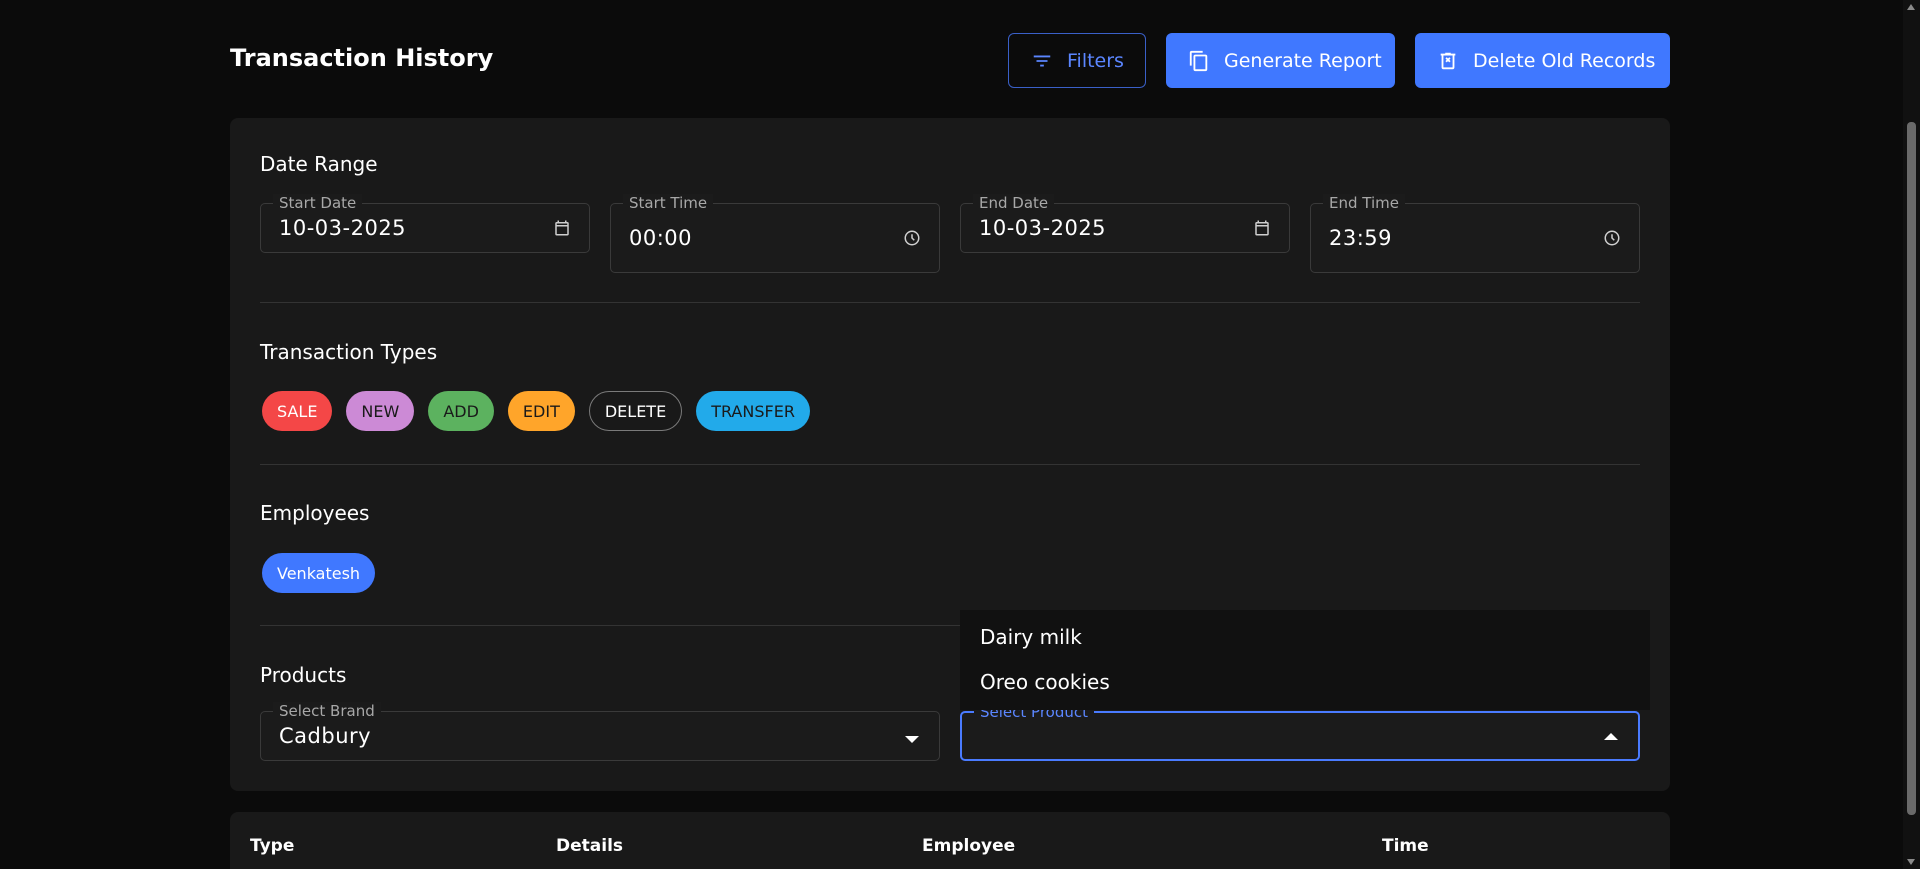 The height and width of the screenshot is (869, 1920). What do you see at coordinates (600, 731) in the screenshot?
I see `brand-select: Select Brand Cadbury` at bounding box center [600, 731].